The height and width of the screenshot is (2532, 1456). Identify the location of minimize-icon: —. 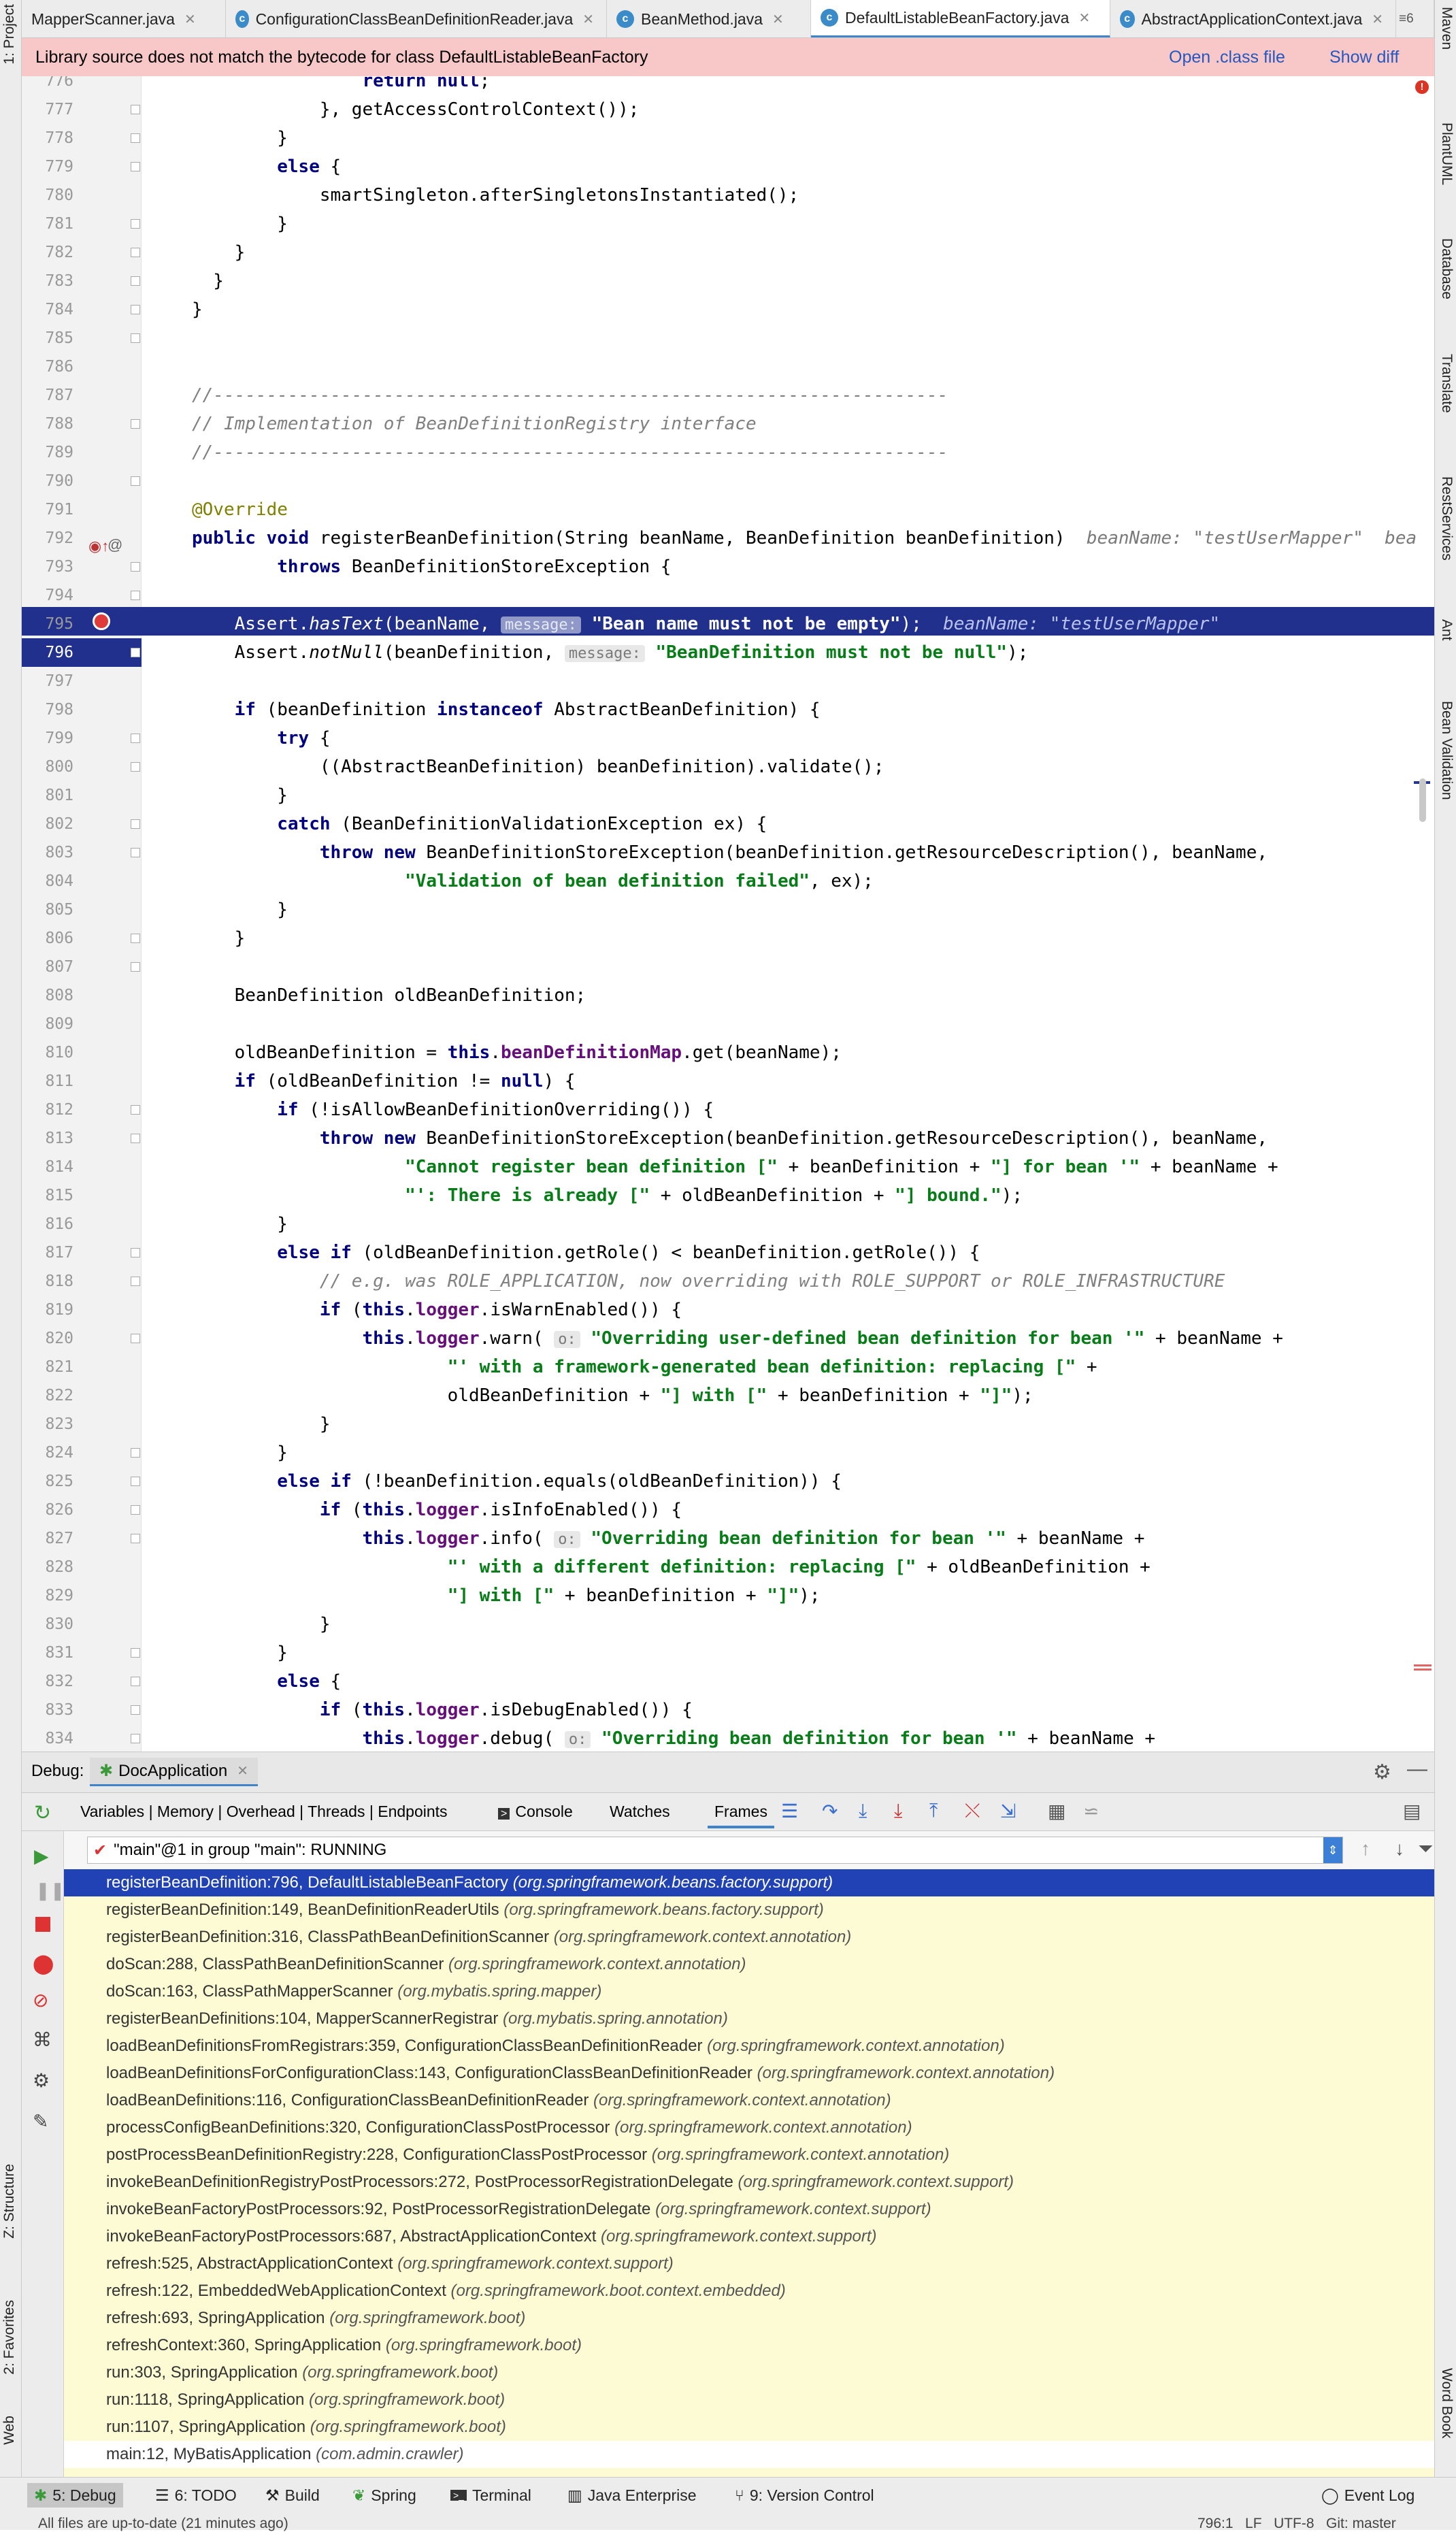
(1417, 1770).